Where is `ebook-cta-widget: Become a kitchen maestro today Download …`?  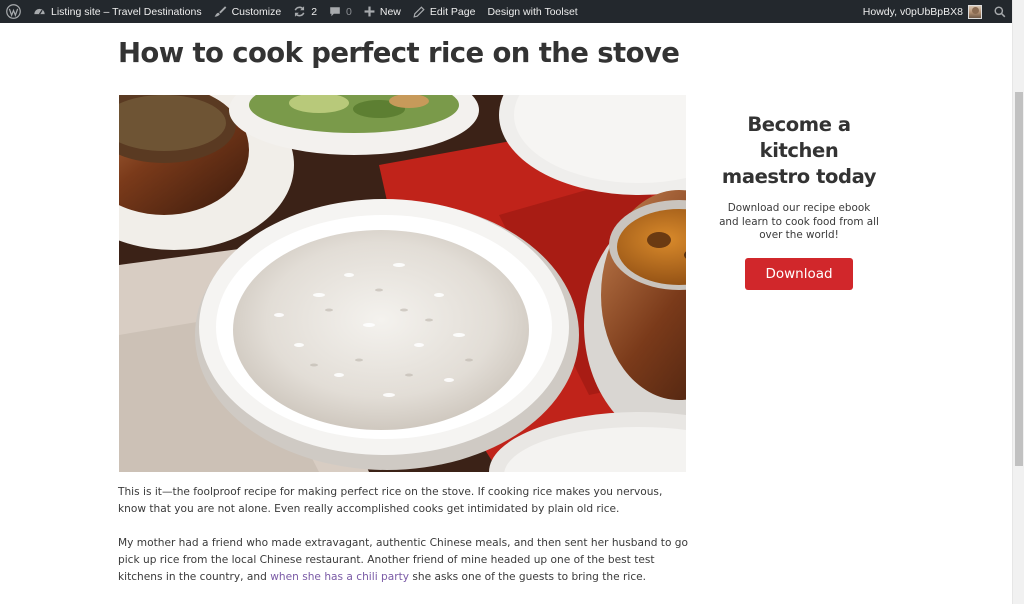 ebook-cta-widget: Become a kitchen maestro today Download … is located at coordinates (799, 201).